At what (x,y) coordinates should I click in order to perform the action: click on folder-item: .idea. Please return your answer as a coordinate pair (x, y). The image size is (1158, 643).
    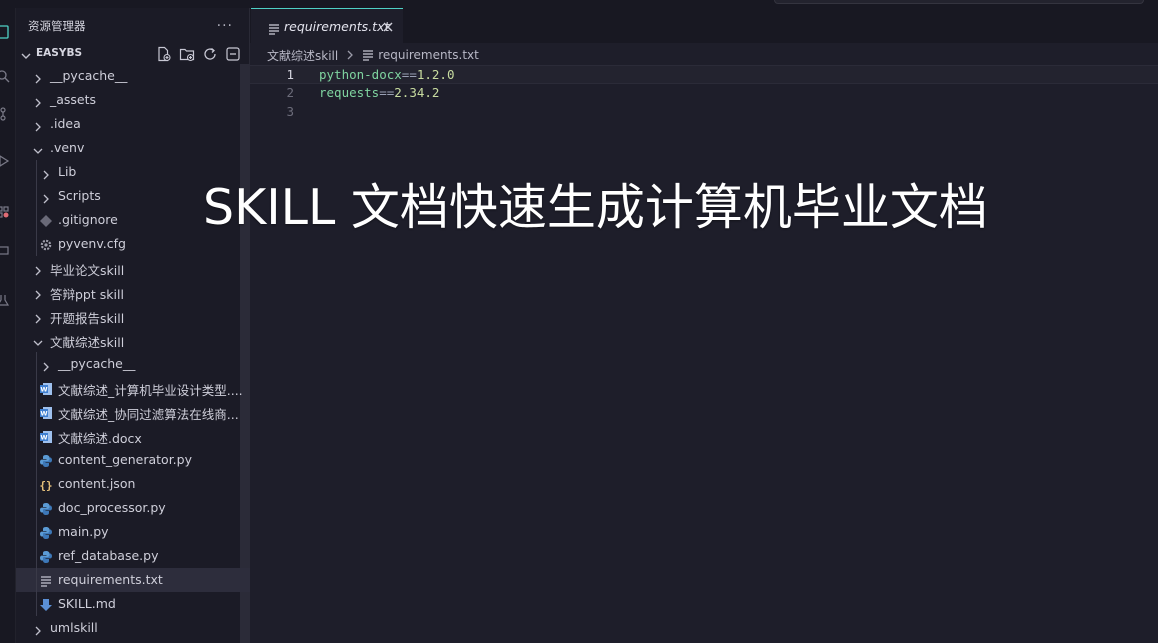
    Looking at the image, I should click on (133, 124).